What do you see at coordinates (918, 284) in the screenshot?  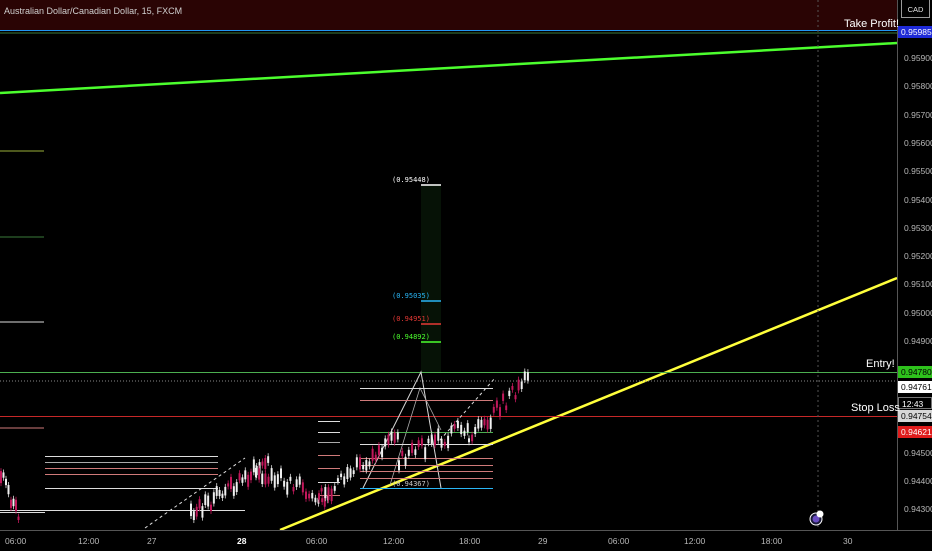 I see `price-tick: 0.95100` at bounding box center [918, 284].